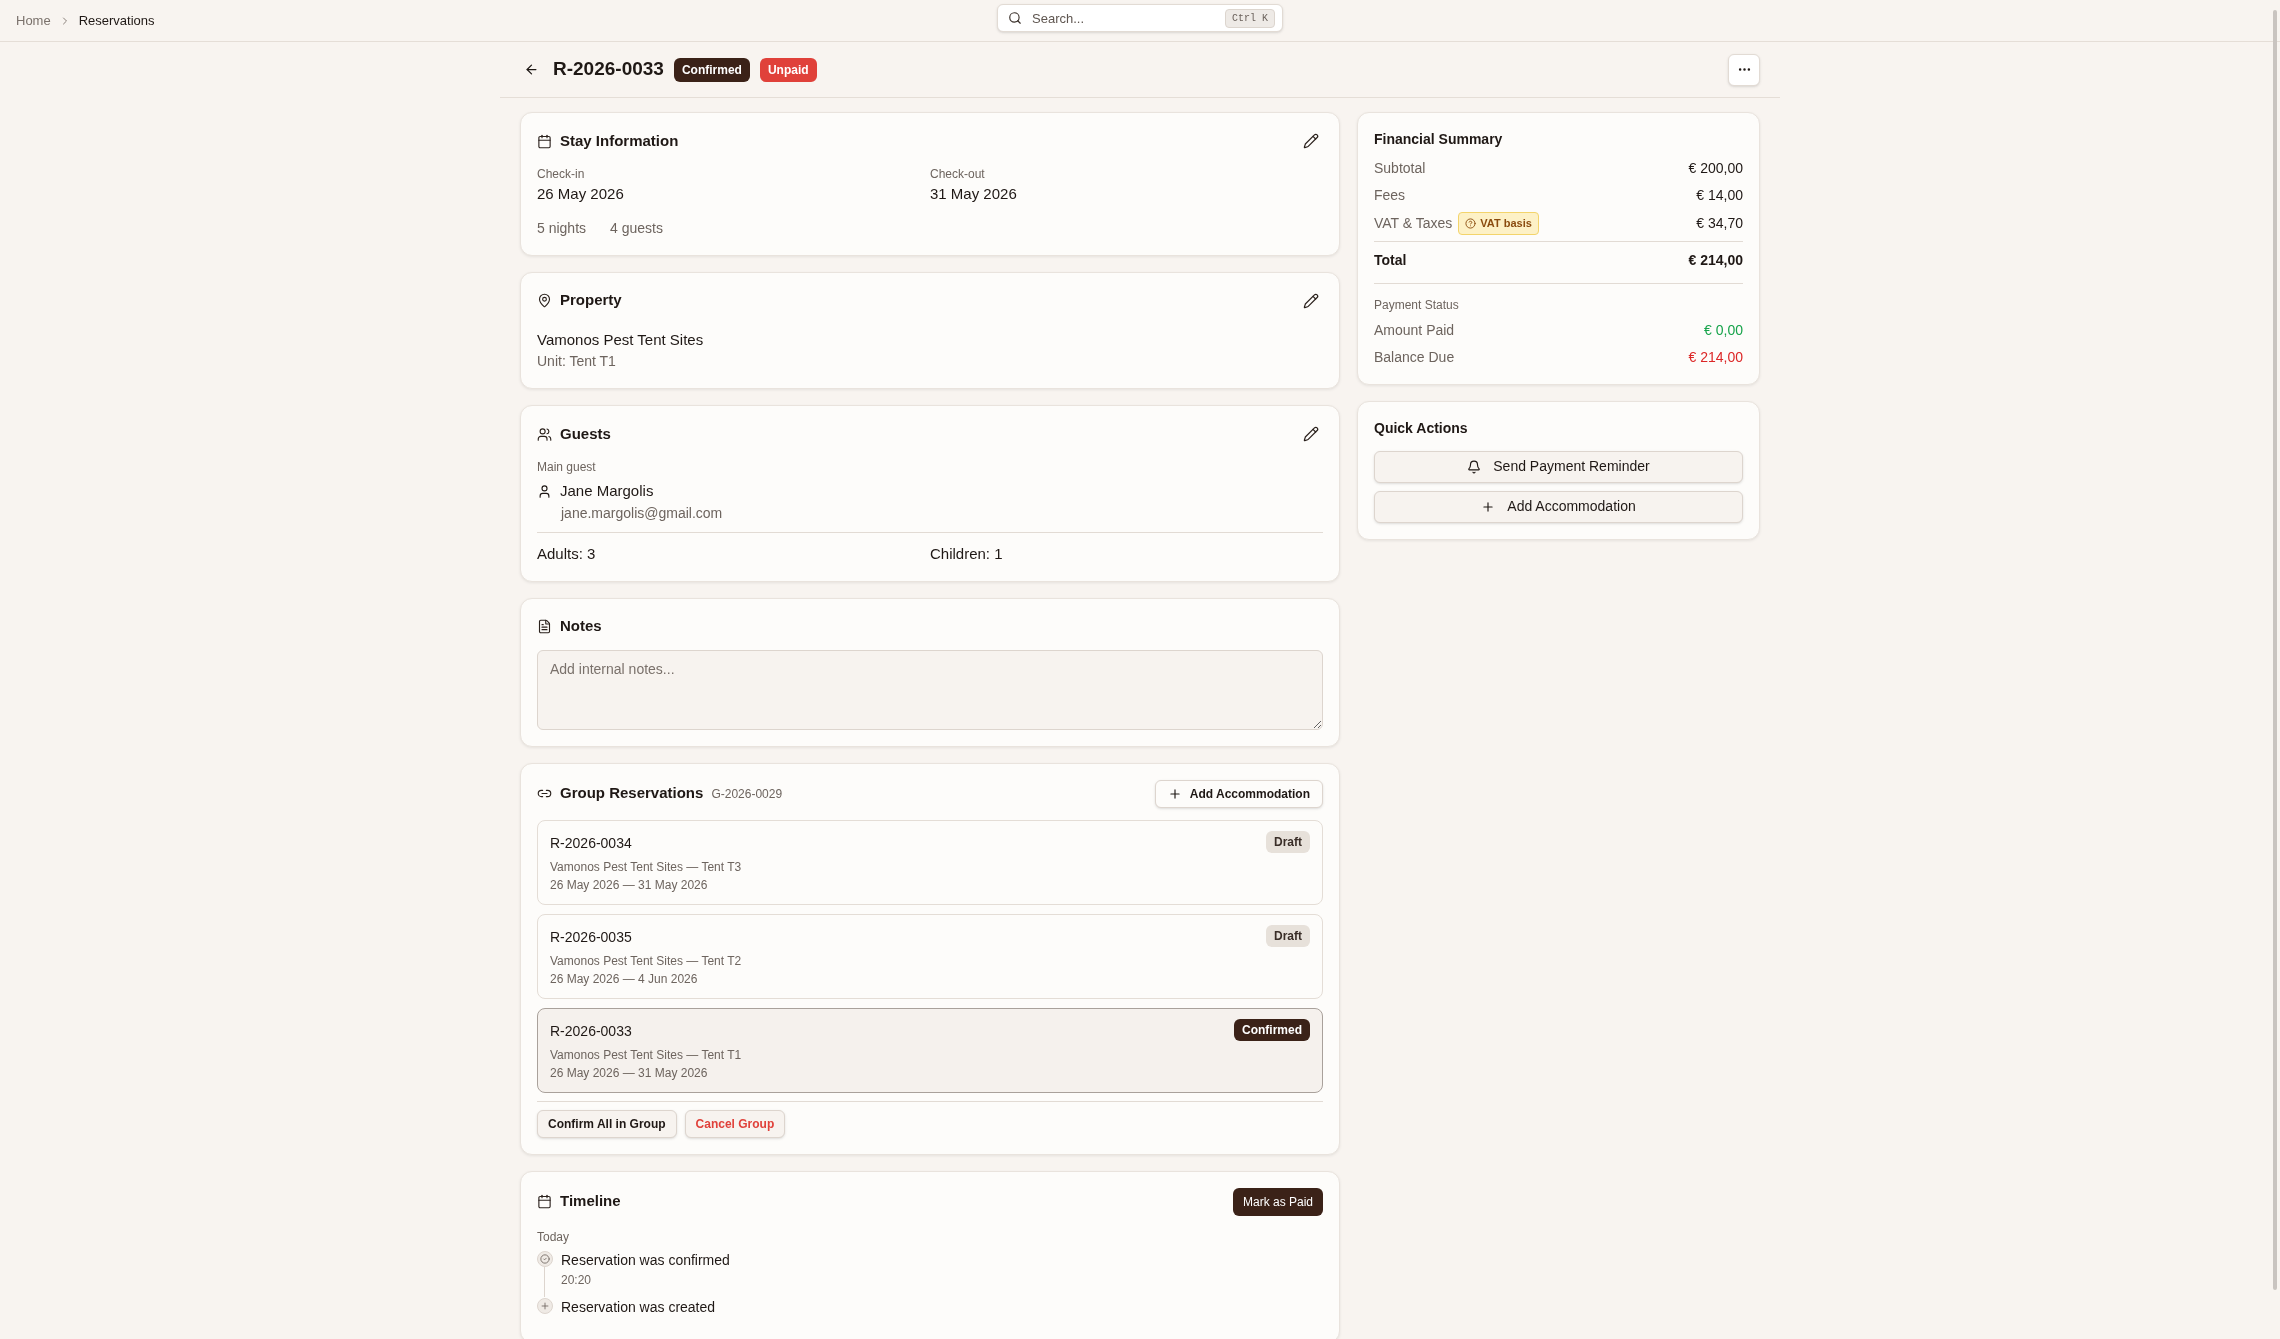 The image size is (2280, 1339). Describe the element at coordinates (930, 1050) in the screenshot. I see `reservation-item: R-2026-0033 Vamonos Pest Tent Sites — Tent T1 26 May 2026 — 31 May 2026 Confirmed` at that location.